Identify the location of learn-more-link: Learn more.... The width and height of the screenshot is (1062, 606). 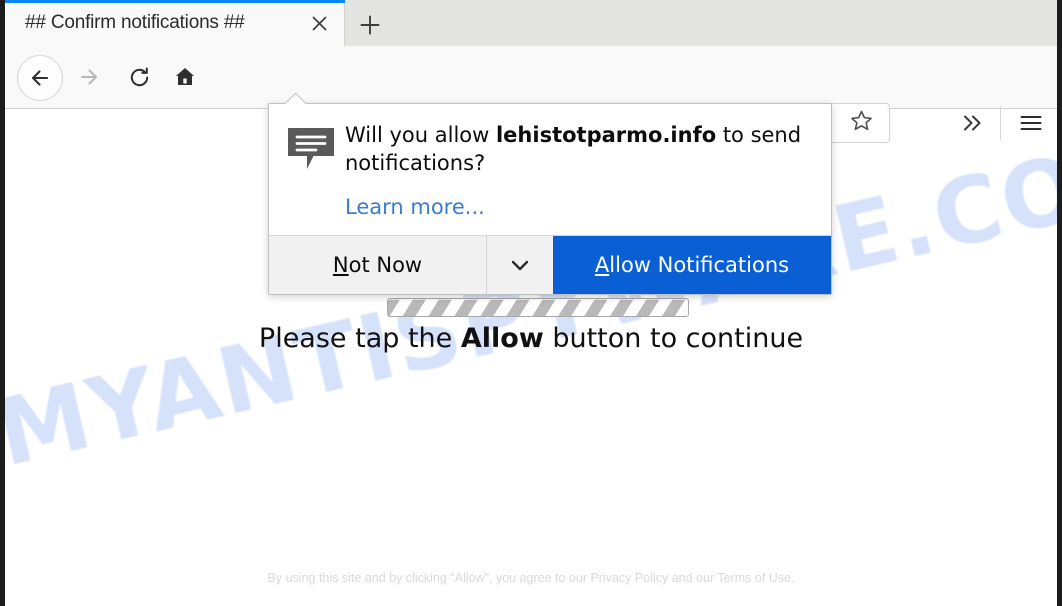
(578, 207).